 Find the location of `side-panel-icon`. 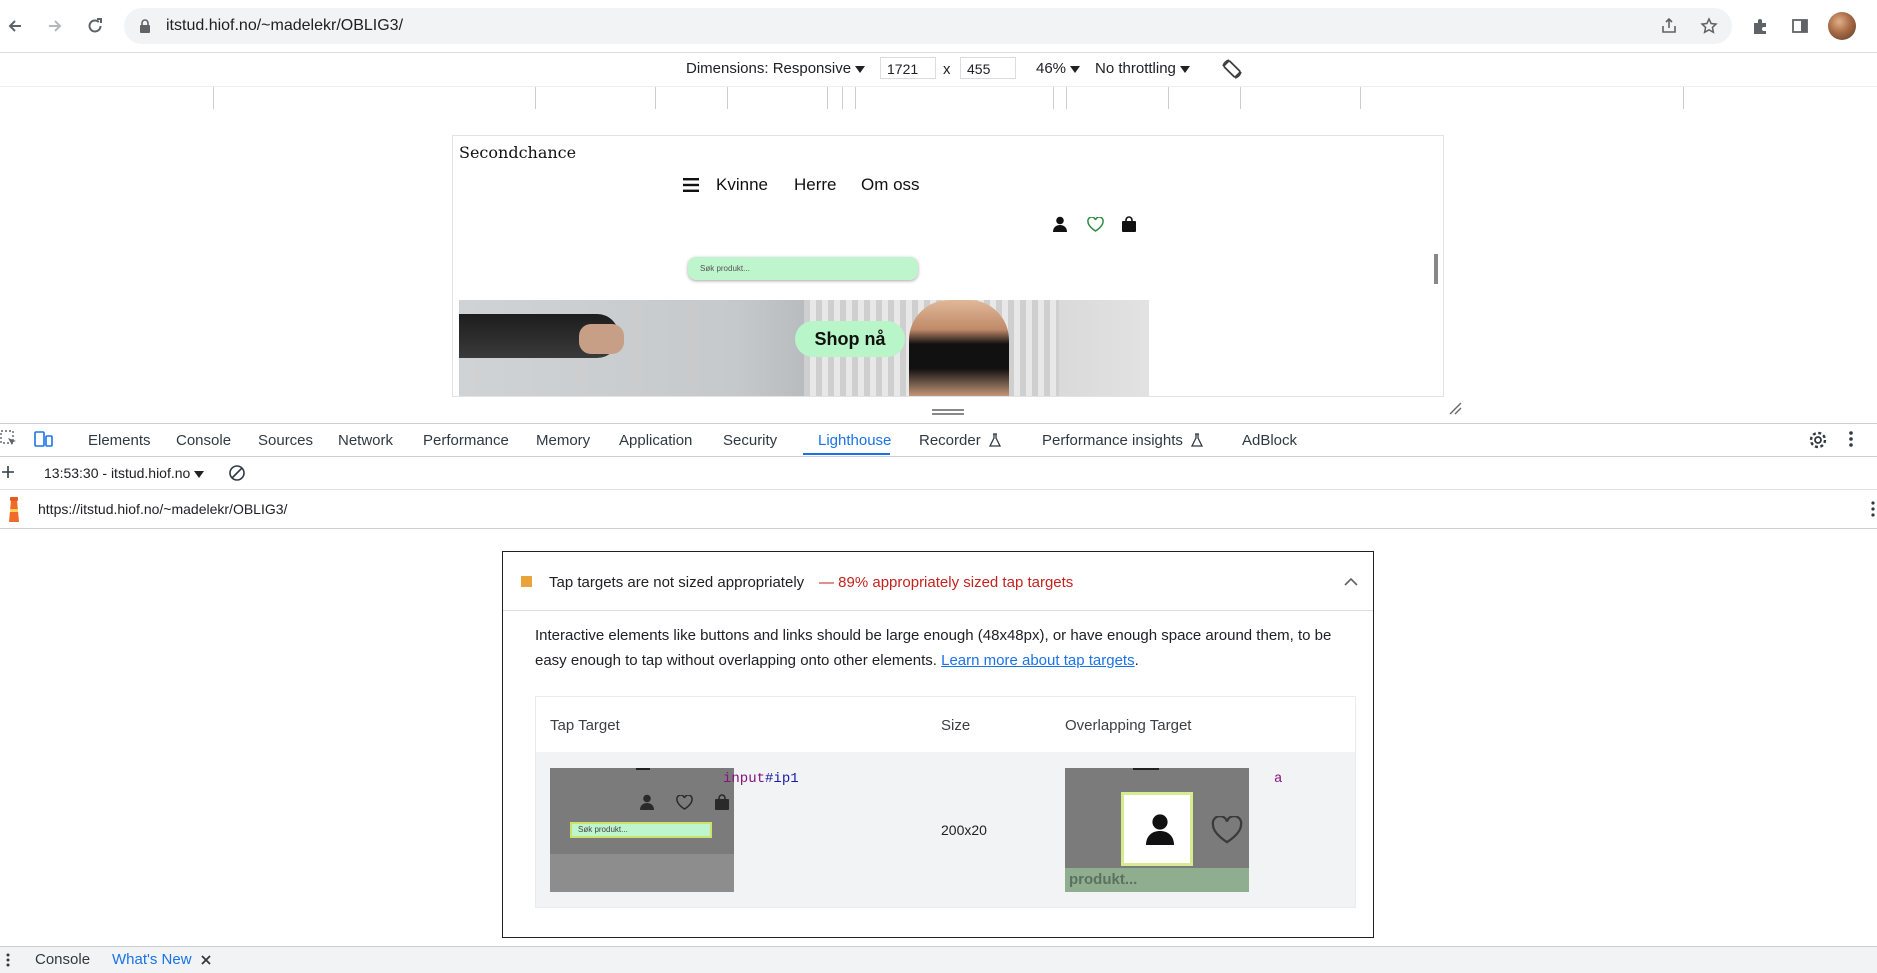

side-panel-icon is located at coordinates (1800, 26).